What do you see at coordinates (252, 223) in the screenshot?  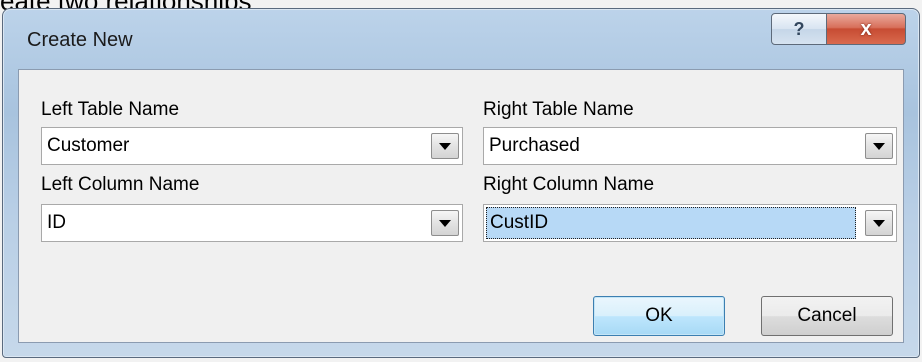 I see `left-column-name-combo: ID` at bounding box center [252, 223].